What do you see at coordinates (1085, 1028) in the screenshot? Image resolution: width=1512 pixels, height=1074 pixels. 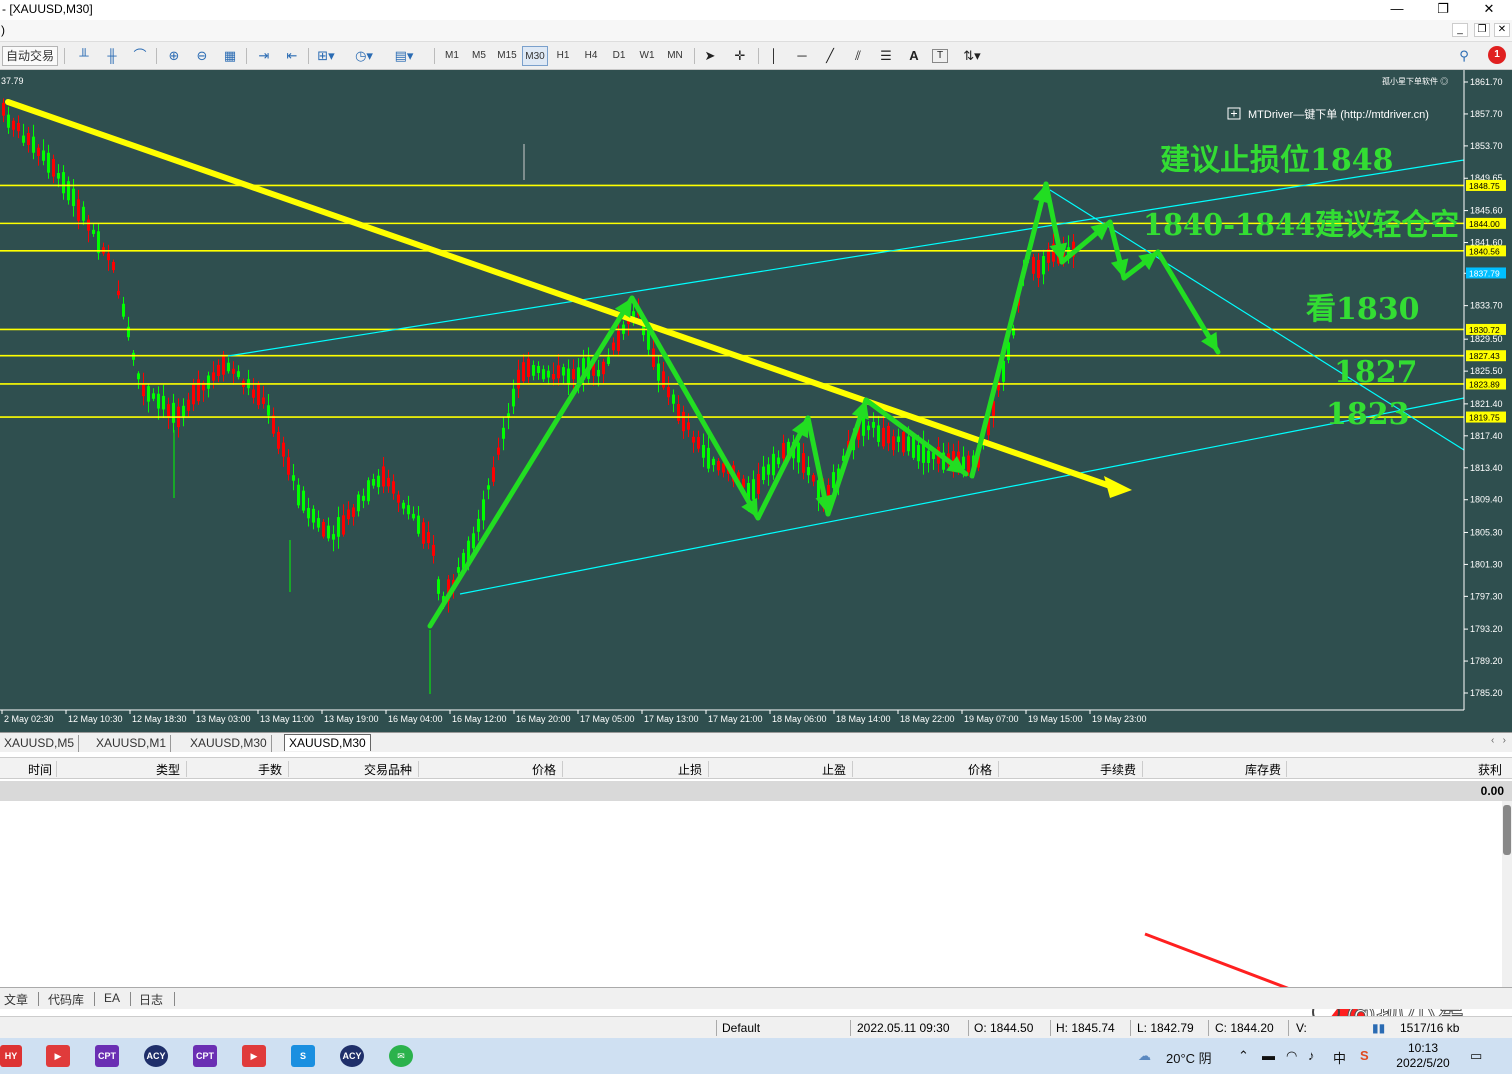 I see `status-high: H: 1845.74` at bounding box center [1085, 1028].